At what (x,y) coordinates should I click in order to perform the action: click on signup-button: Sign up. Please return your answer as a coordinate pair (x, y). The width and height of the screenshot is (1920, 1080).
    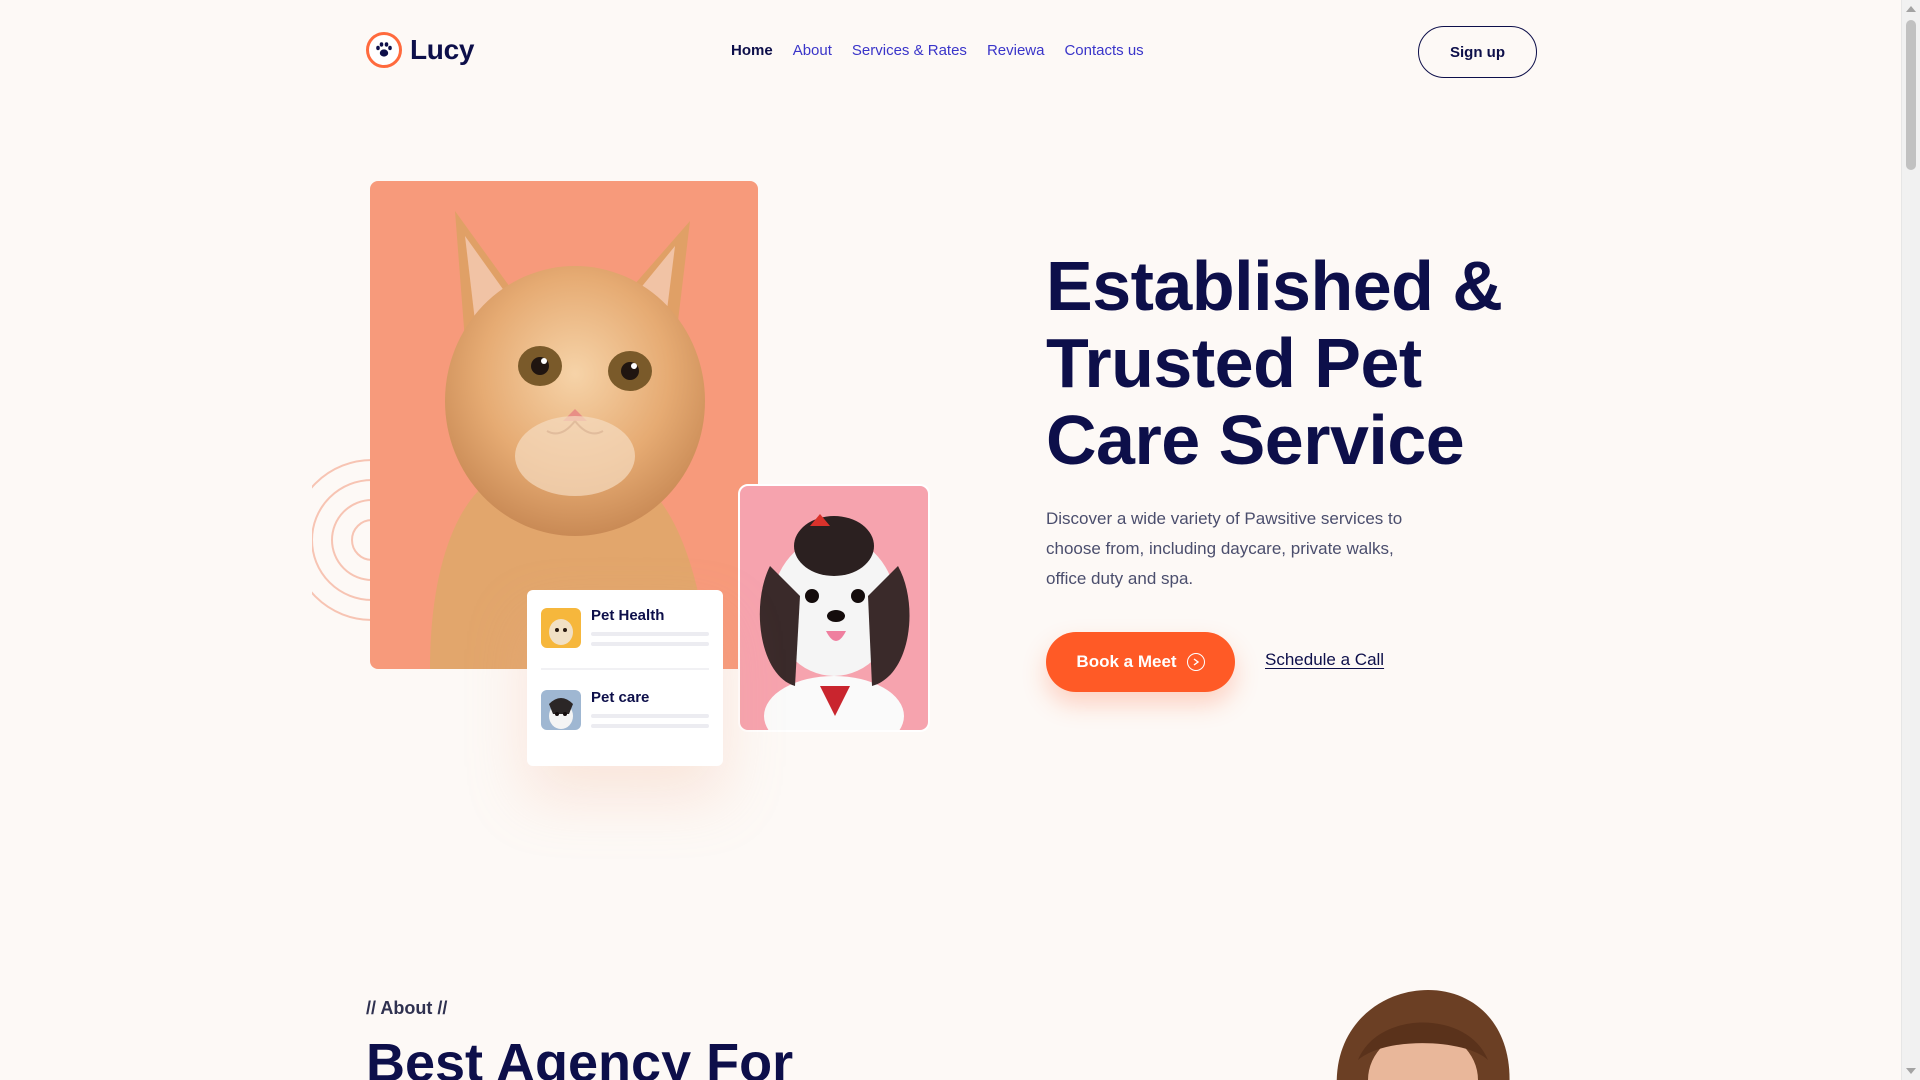
    Looking at the image, I should click on (1477, 52).